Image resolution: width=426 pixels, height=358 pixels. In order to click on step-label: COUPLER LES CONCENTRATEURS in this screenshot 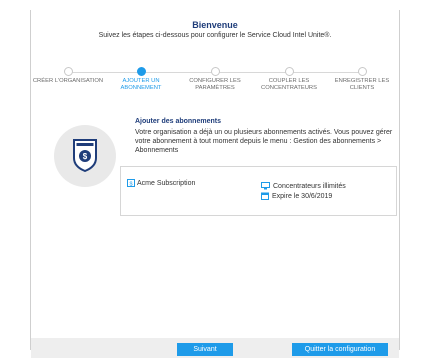, I will do `click(289, 84)`.